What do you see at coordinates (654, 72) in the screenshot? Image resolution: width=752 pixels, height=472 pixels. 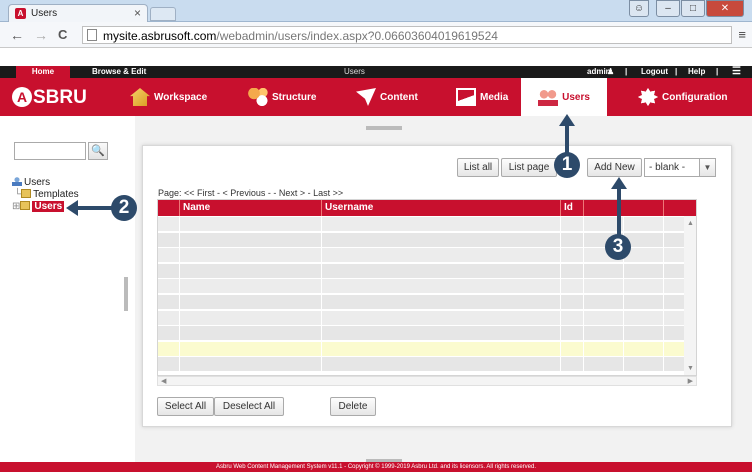 I see `logout-link: Logout` at bounding box center [654, 72].